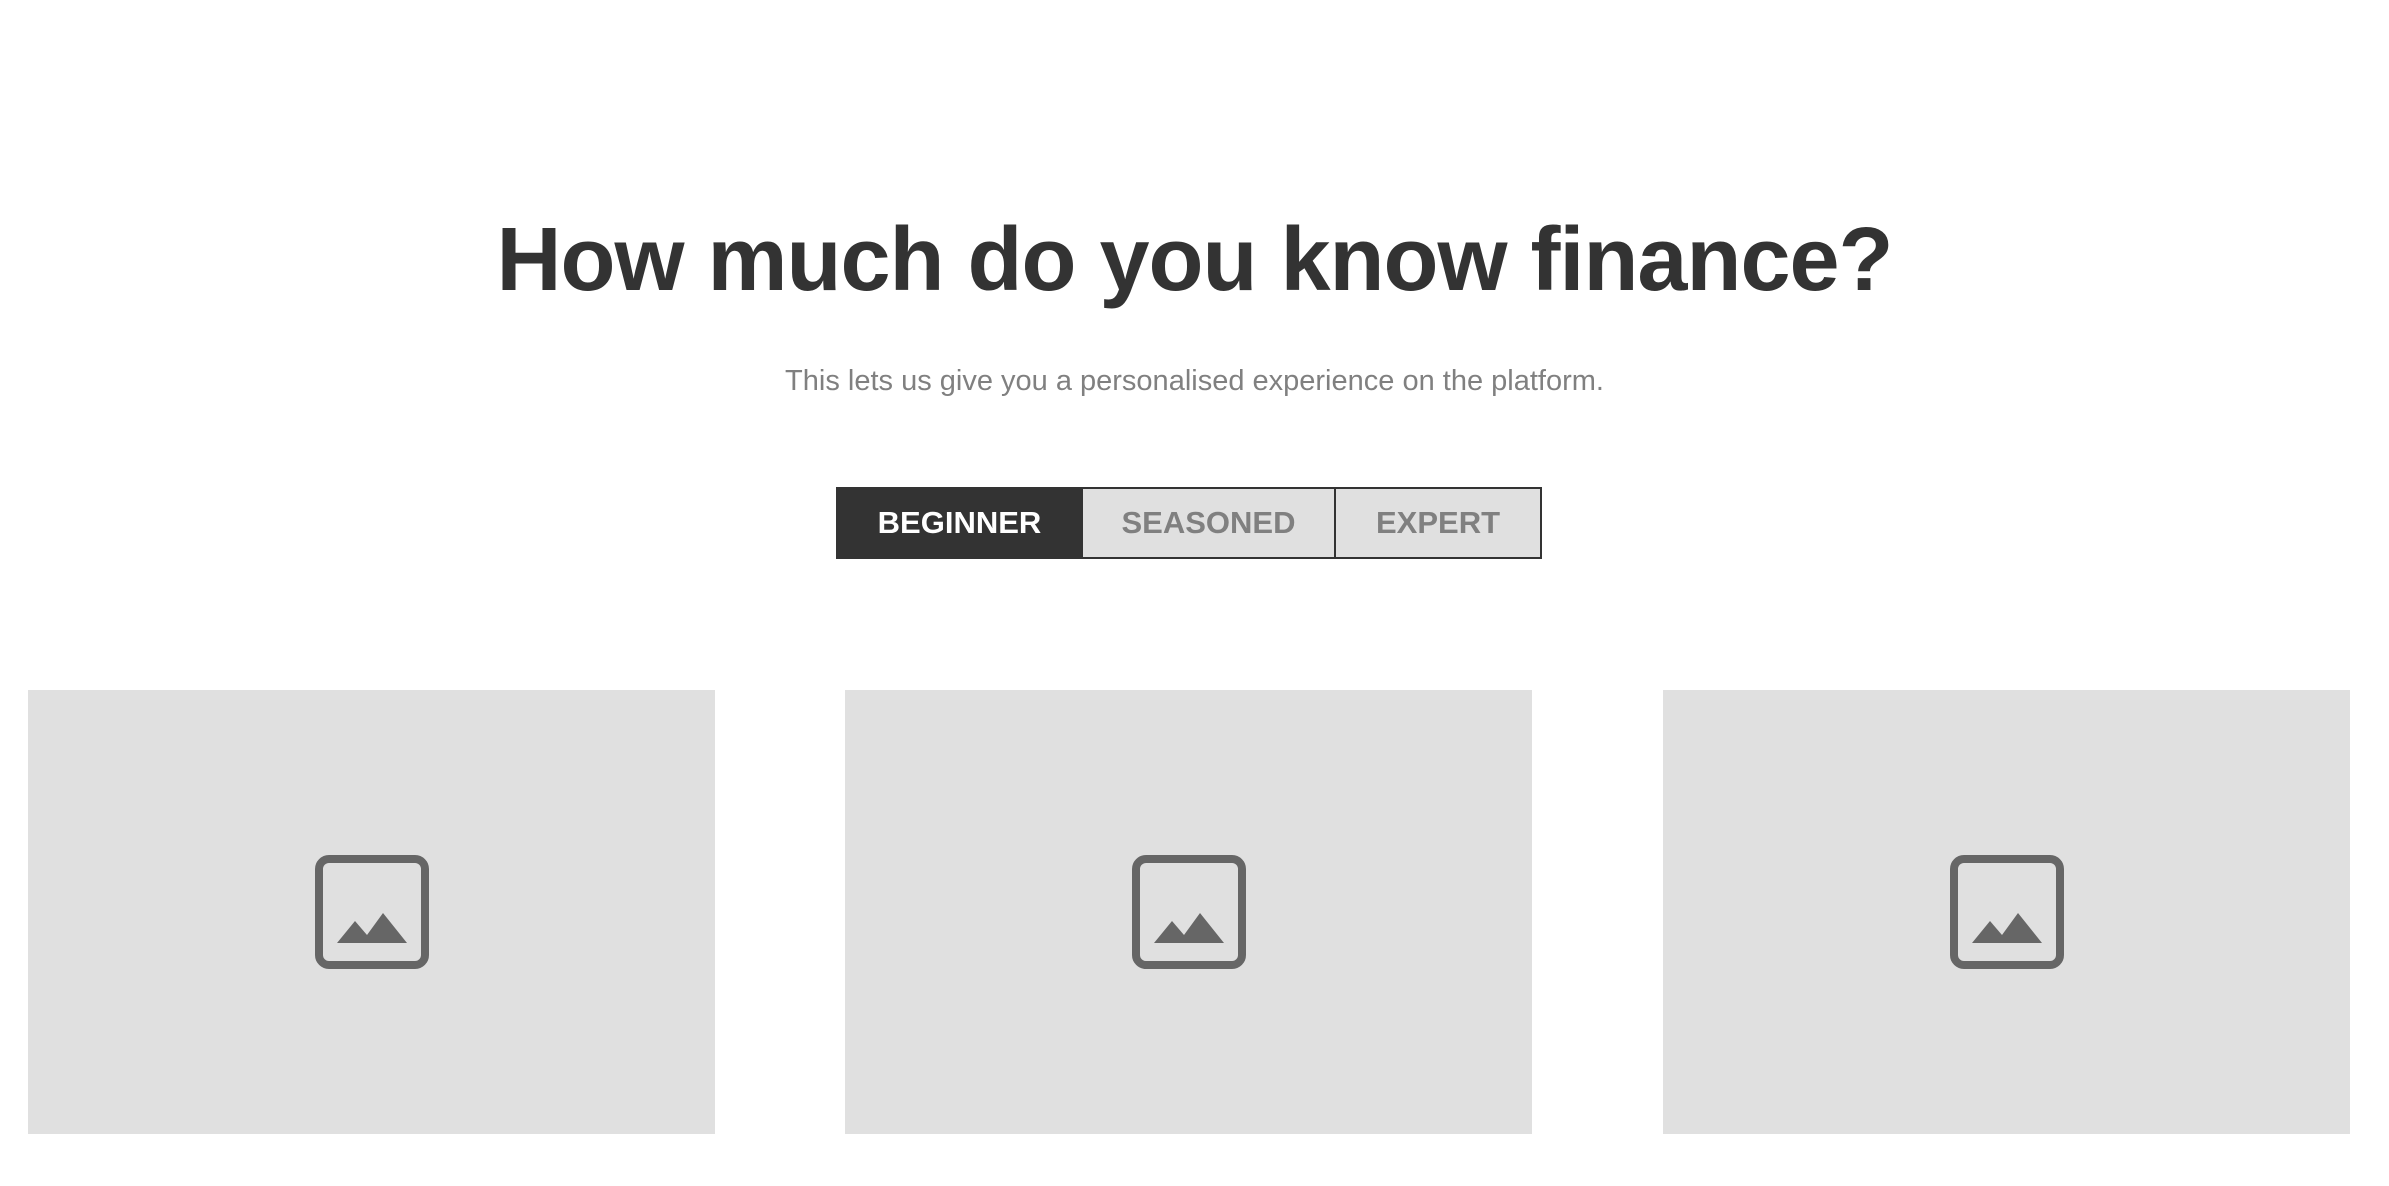 The image size is (2389, 1186). Describe the element at coordinates (1207, 523) in the screenshot. I see `level-option-seasoned: SEASONED` at that location.